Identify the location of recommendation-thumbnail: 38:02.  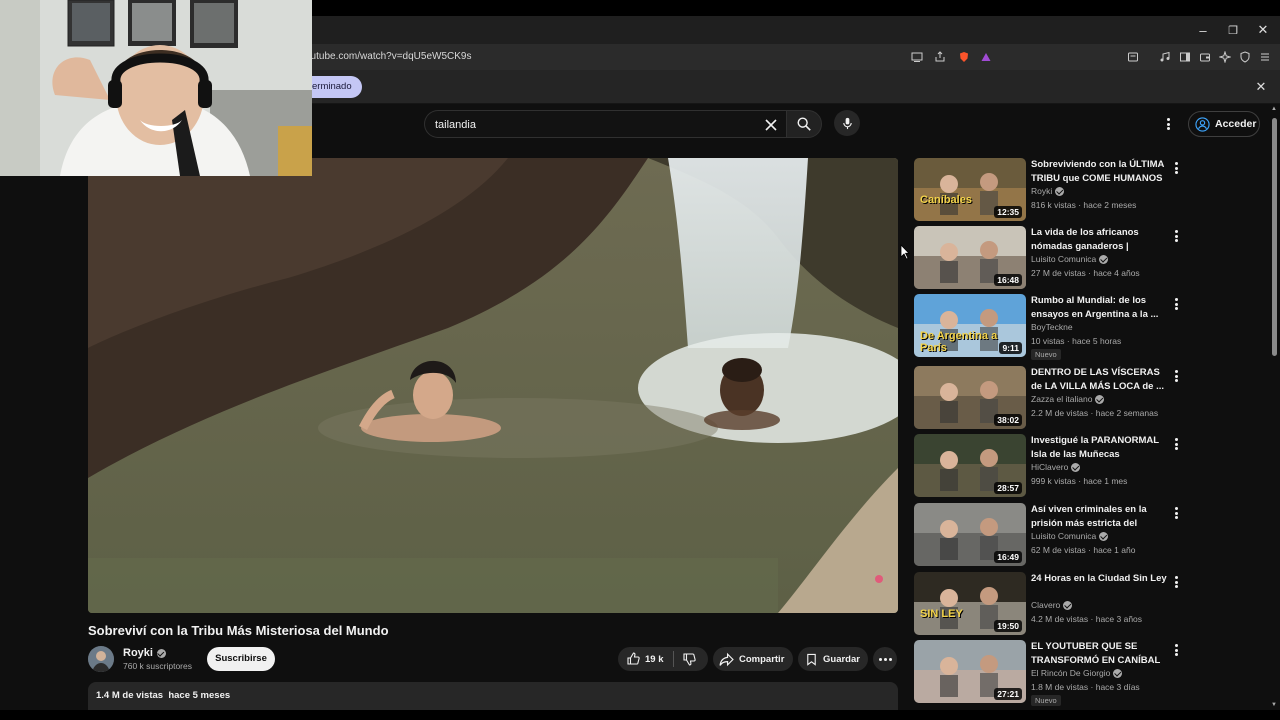
(970, 397).